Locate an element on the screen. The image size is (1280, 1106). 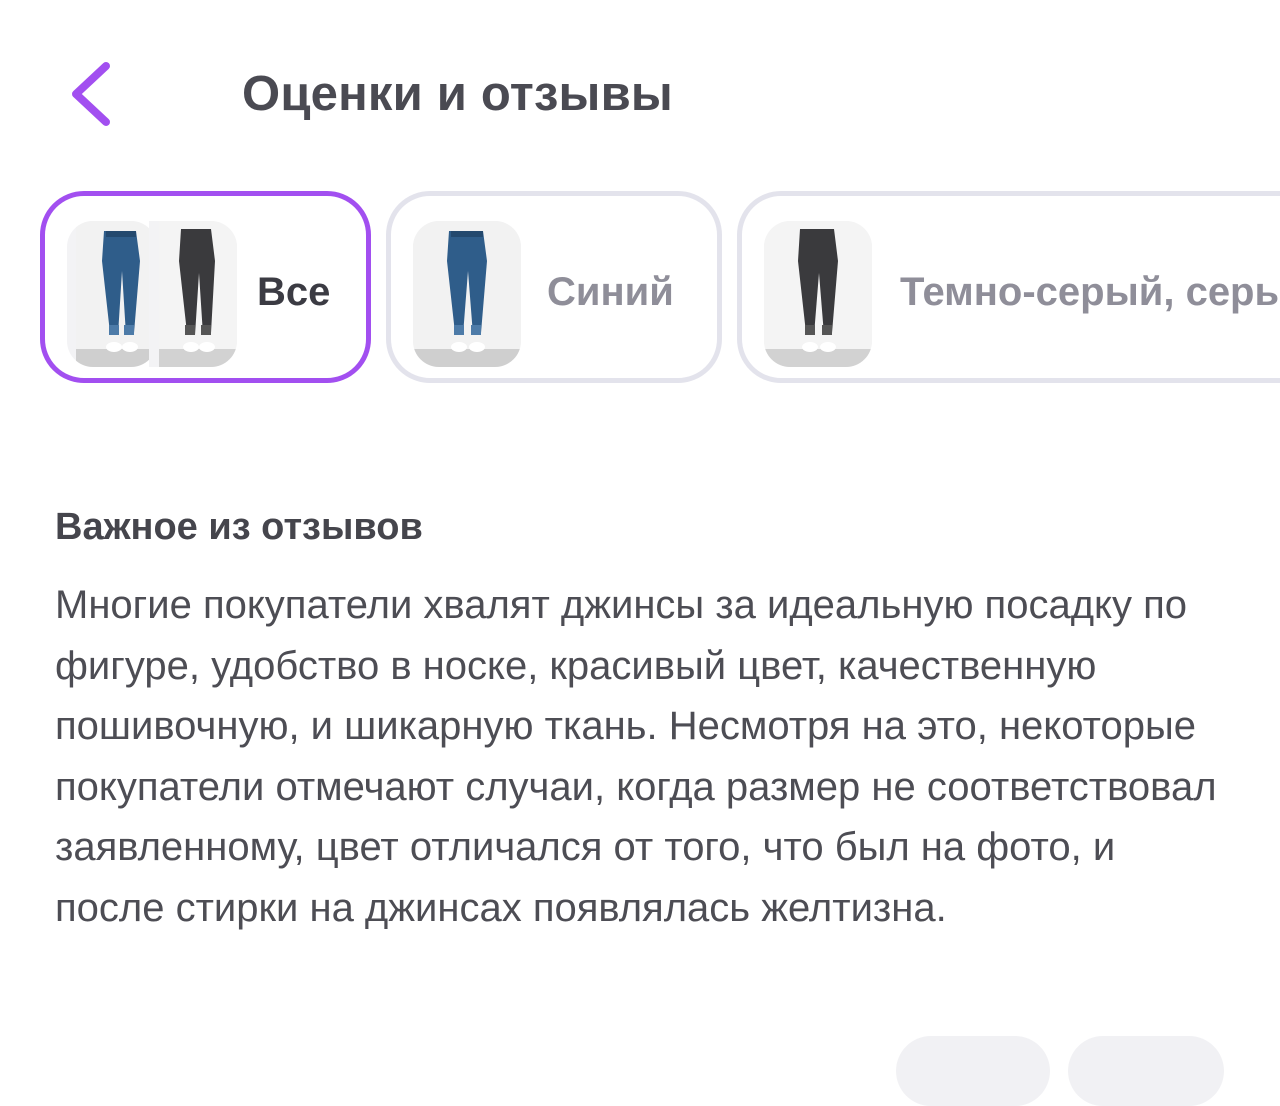
chip-dark-grey: Темно-серый, серый is located at coordinates (1008, 287).